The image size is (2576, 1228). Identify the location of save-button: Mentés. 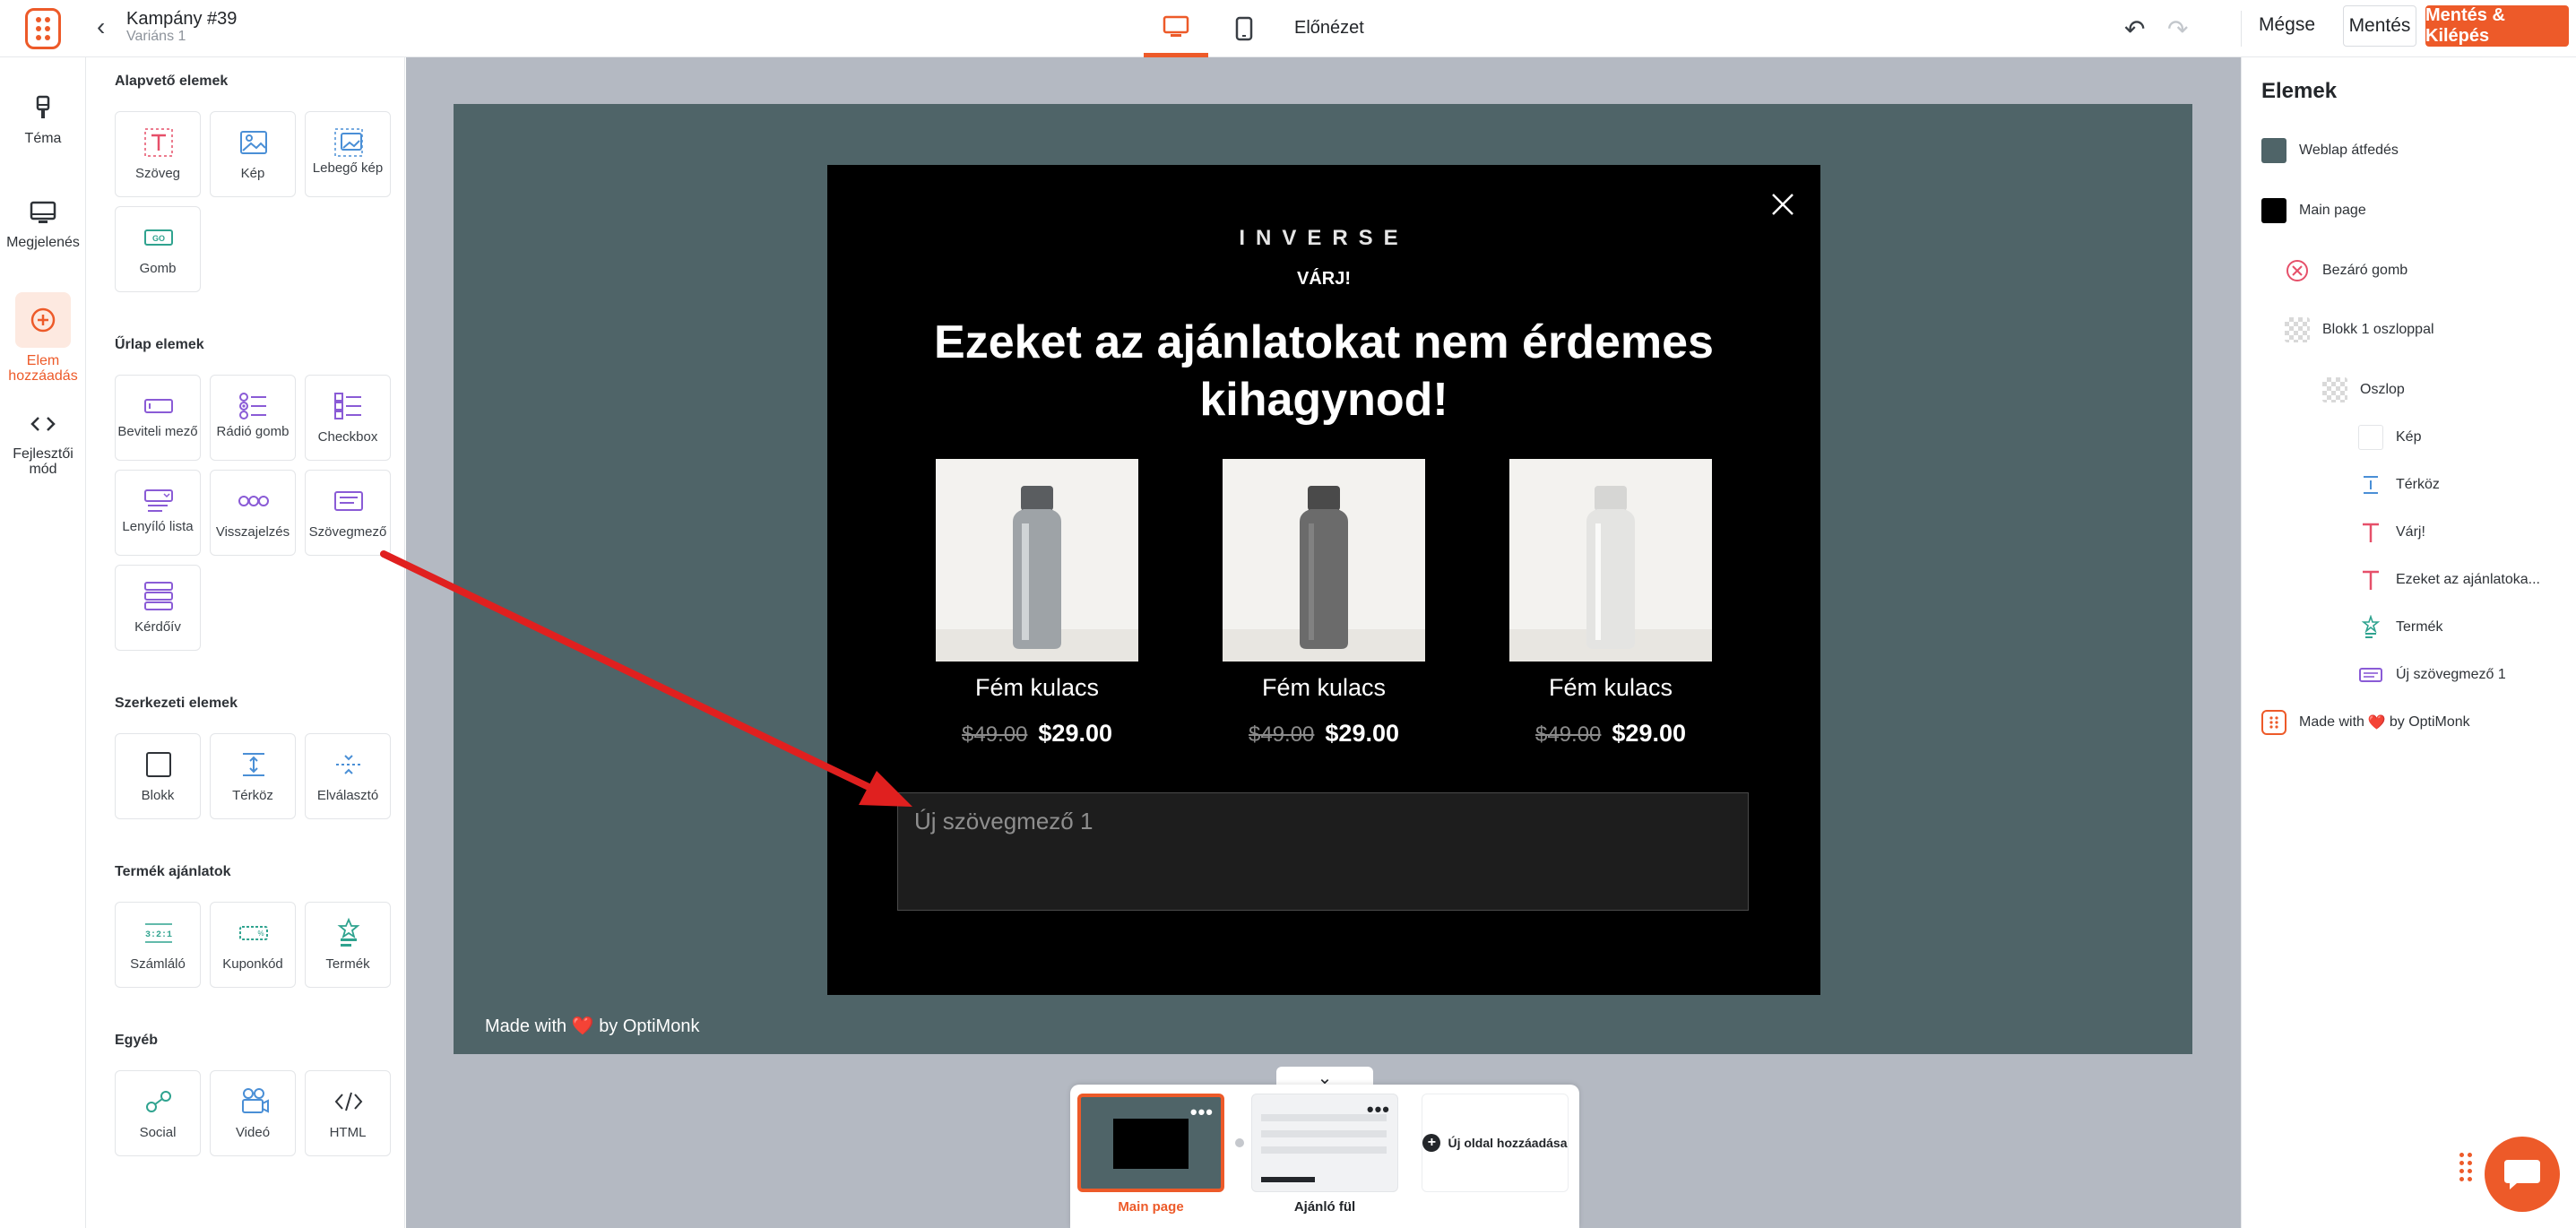
(2379, 26).